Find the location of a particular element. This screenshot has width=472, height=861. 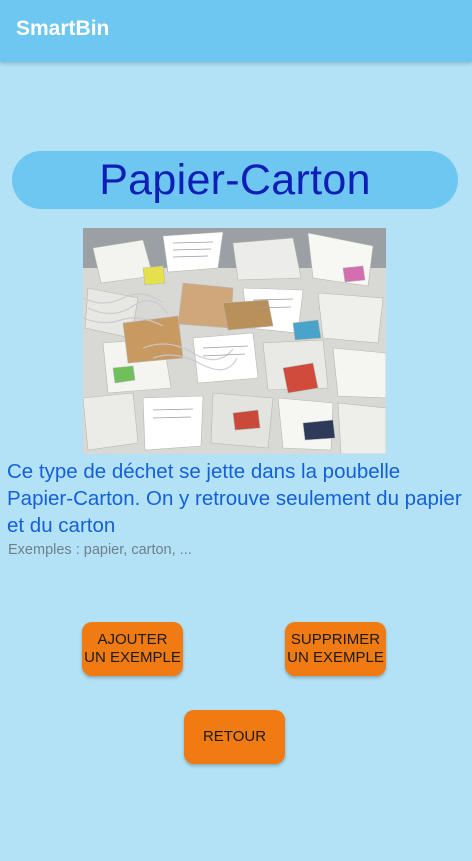

back-button: RETOUR is located at coordinates (234, 737).